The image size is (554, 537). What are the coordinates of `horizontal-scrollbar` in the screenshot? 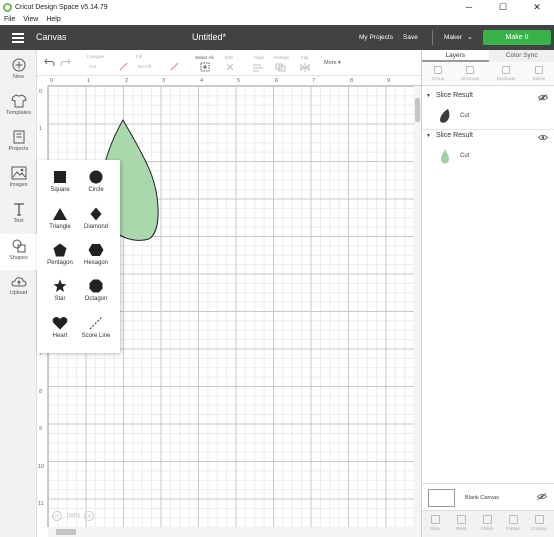 It's located at (234, 532).